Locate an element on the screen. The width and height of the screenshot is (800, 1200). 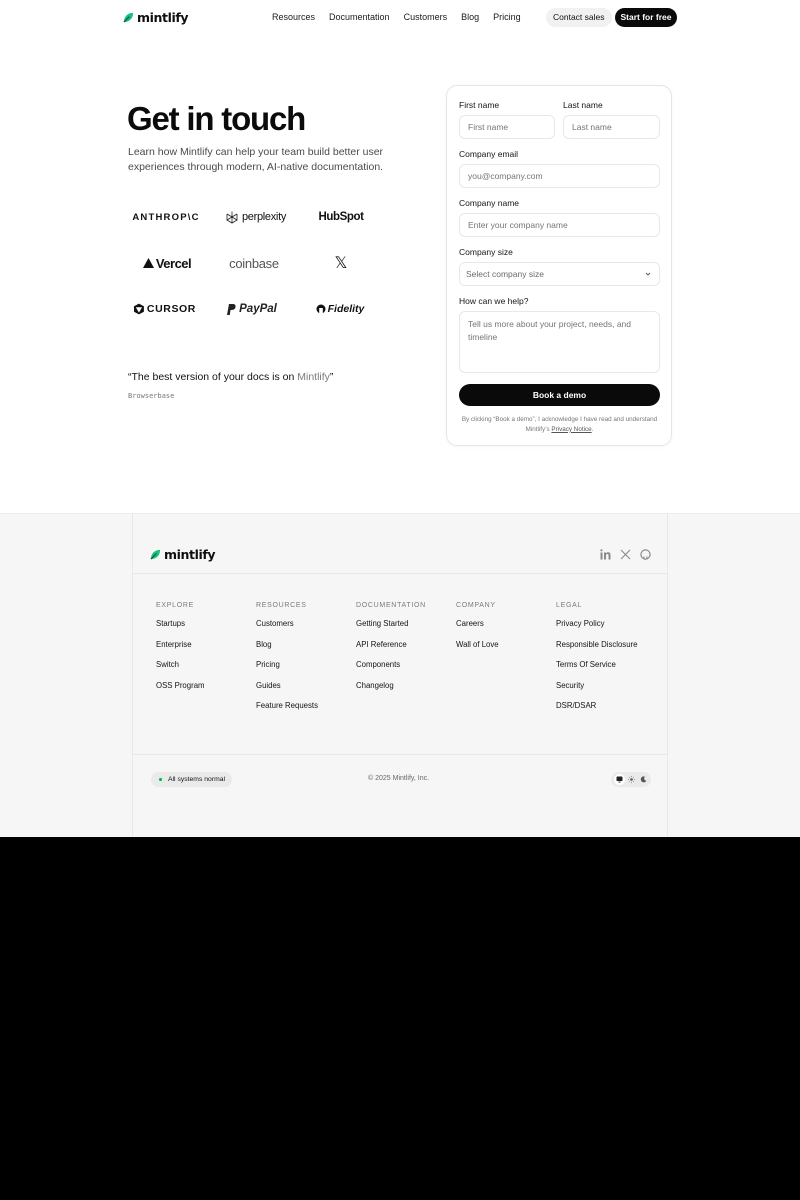
company-size-label: Company size is located at coordinates (486, 252).